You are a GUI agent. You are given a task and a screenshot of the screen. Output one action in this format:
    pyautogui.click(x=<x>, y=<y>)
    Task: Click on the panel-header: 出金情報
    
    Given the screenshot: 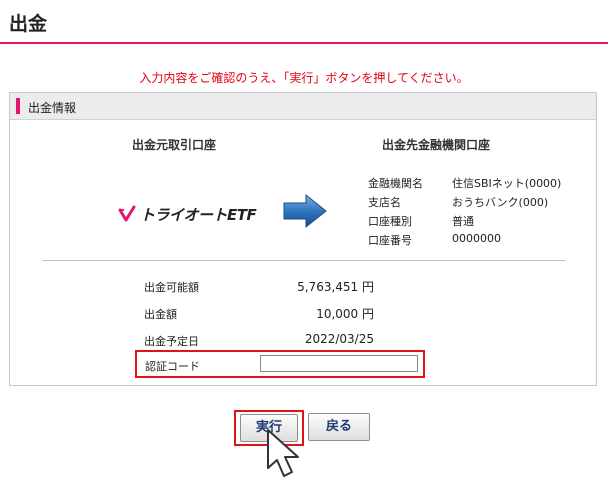 What is the action you would take?
    pyautogui.click(x=303, y=106)
    